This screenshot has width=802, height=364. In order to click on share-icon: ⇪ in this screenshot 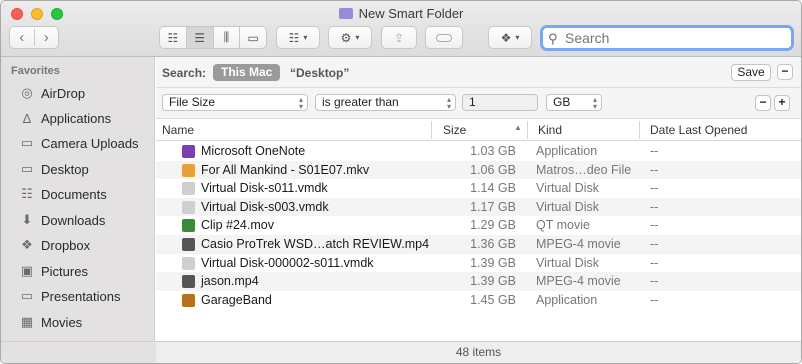, I will do `click(399, 37)`.